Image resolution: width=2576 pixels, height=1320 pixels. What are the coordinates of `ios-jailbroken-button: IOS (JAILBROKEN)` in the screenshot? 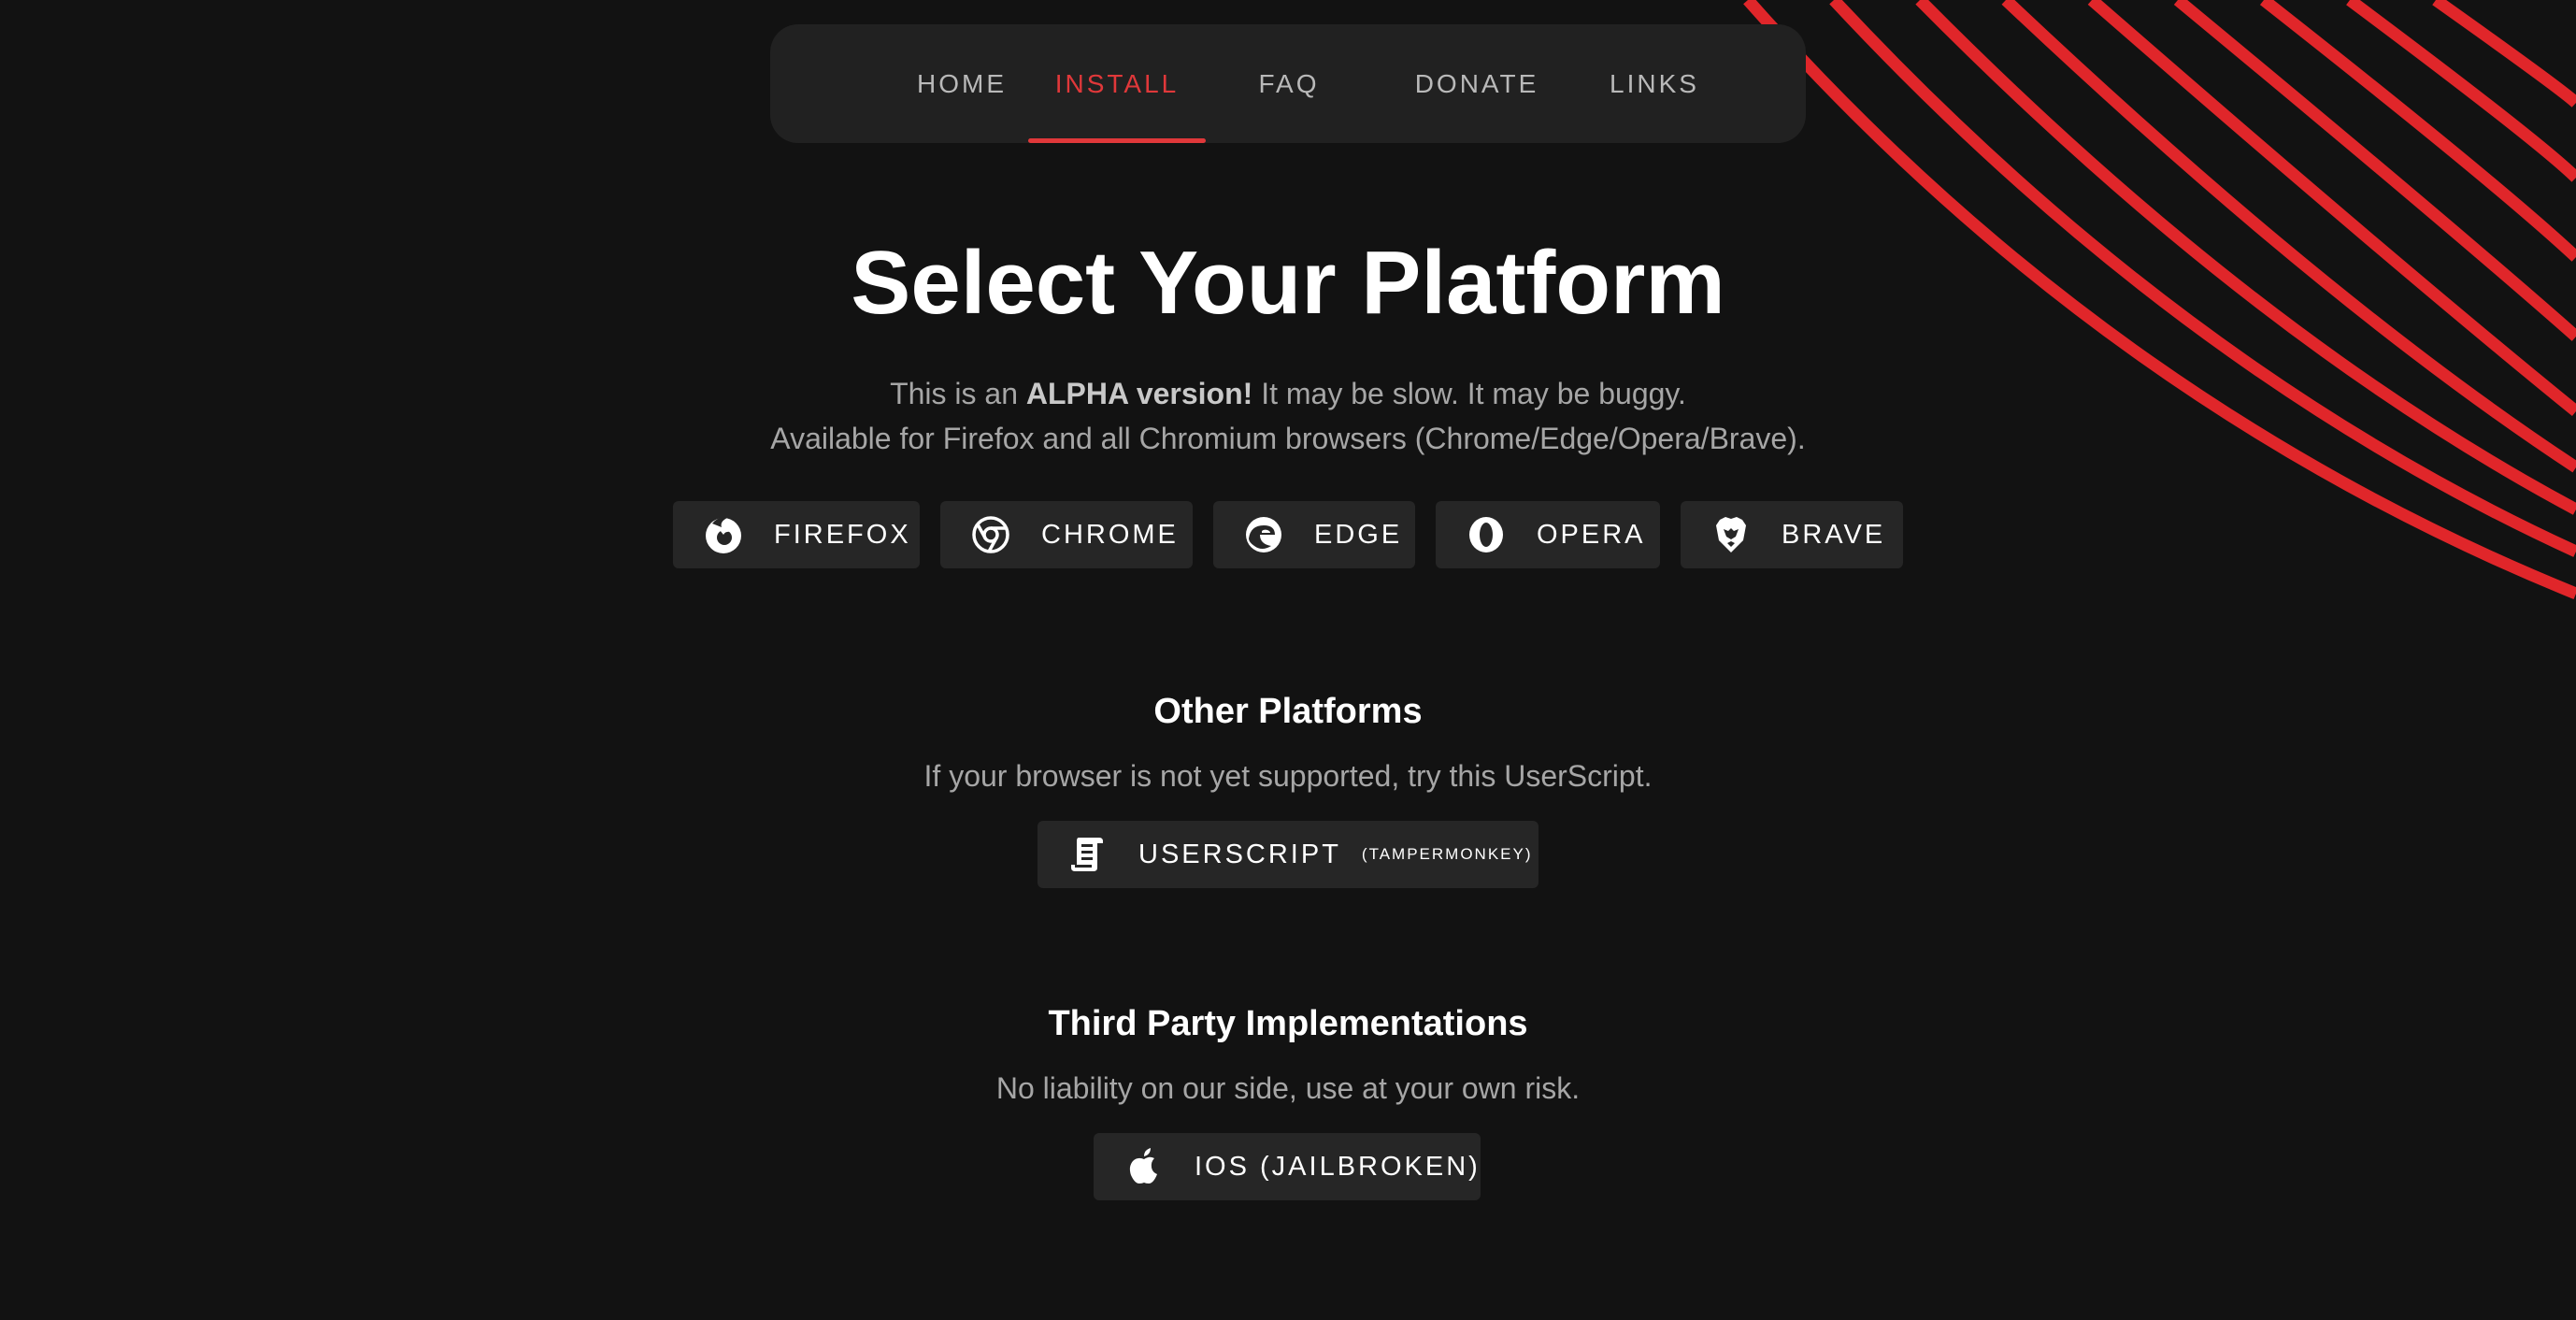 It's located at (1287, 1166).